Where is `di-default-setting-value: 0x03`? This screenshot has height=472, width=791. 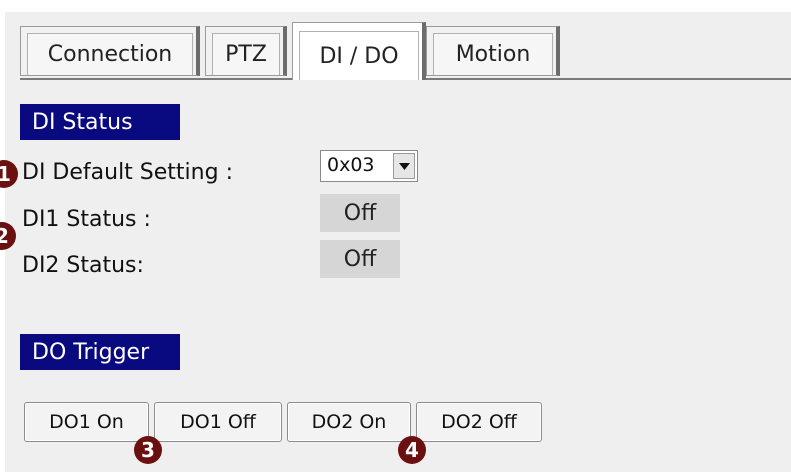 di-default-setting-value: 0x03 is located at coordinates (351, 165).